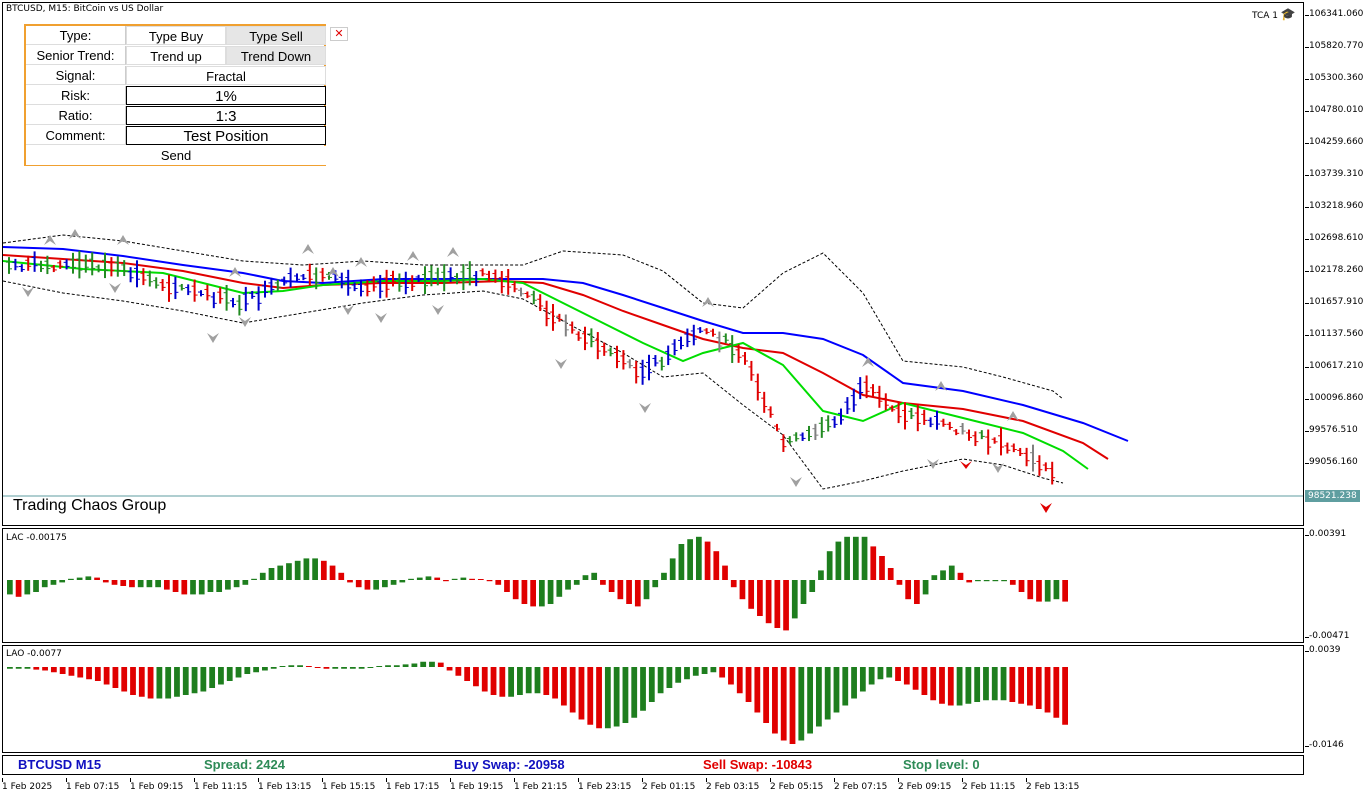 The image size is (1366, 800). I want to click on risk-label: Risk:, so click(76, 95).